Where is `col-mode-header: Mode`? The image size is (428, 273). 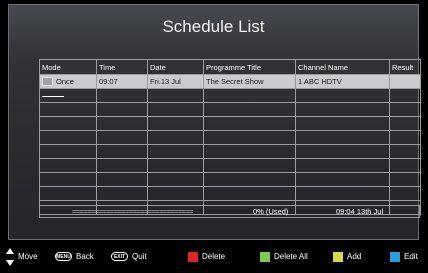 col-mode-header: Mode is located at coordinates (68, 67).